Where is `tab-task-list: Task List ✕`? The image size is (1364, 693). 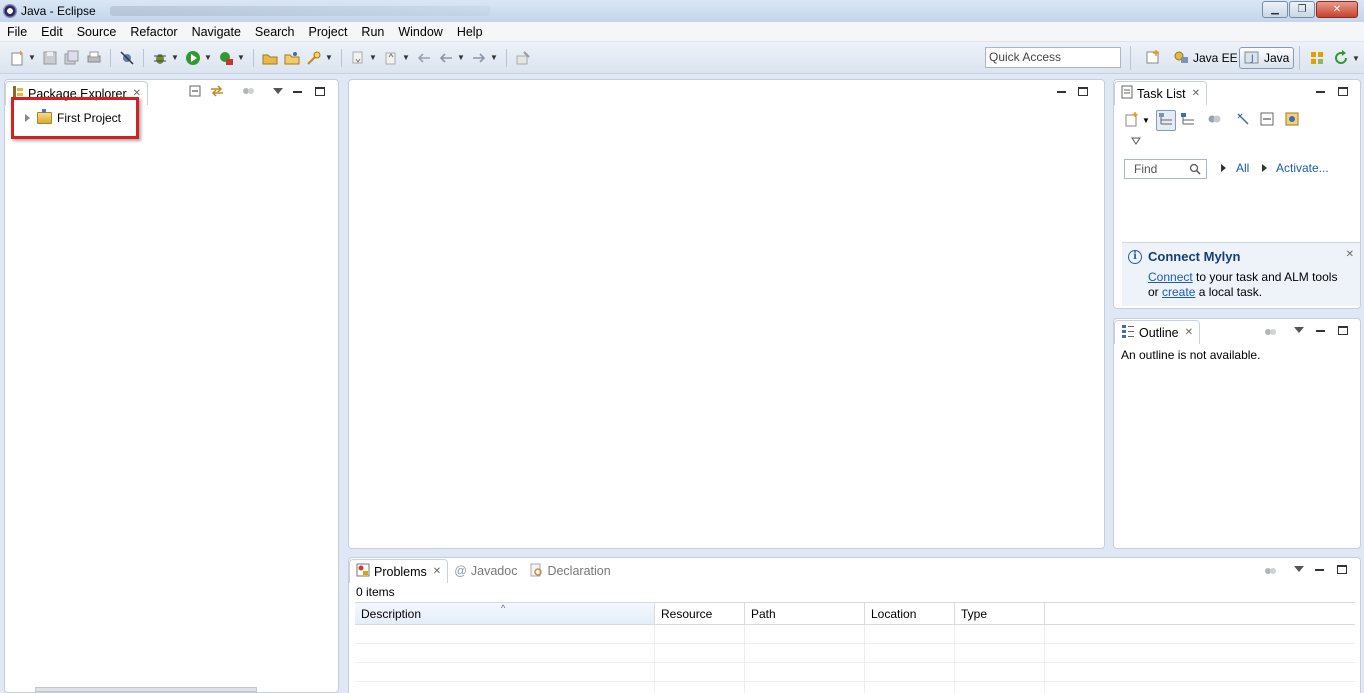 tab-task-list: Task List ✕ is located at coordinates (1161, 93).